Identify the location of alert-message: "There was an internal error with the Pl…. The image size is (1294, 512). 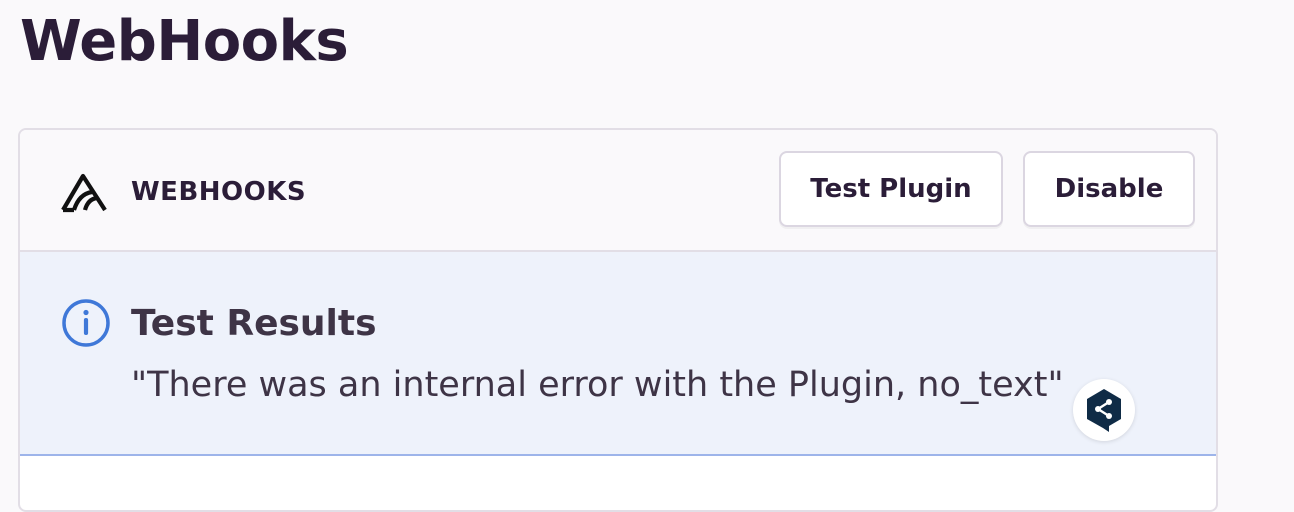
(597, 385).